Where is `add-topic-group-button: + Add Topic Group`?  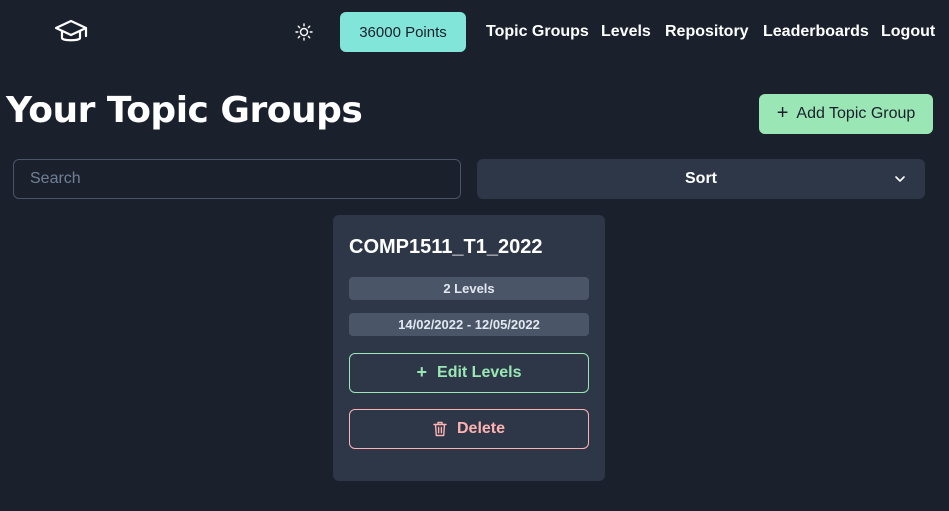 add-topic-group-button: + Add Topic Group is located at coordinates (846, 114).